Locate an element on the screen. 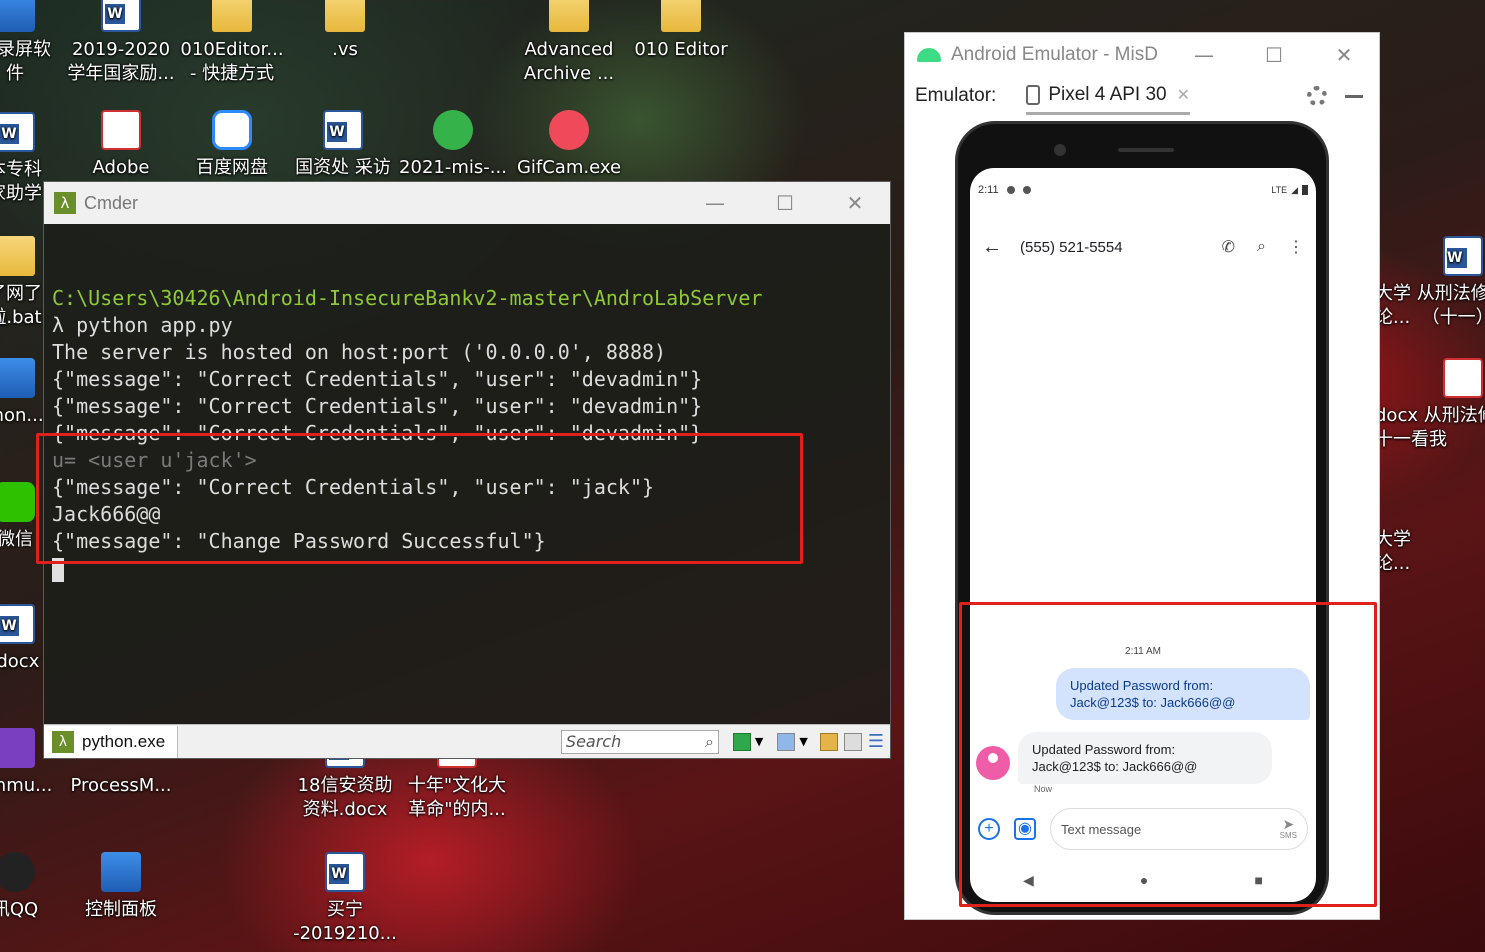  desktop-icon: 讯QQ is located at coordinates (35, 887).